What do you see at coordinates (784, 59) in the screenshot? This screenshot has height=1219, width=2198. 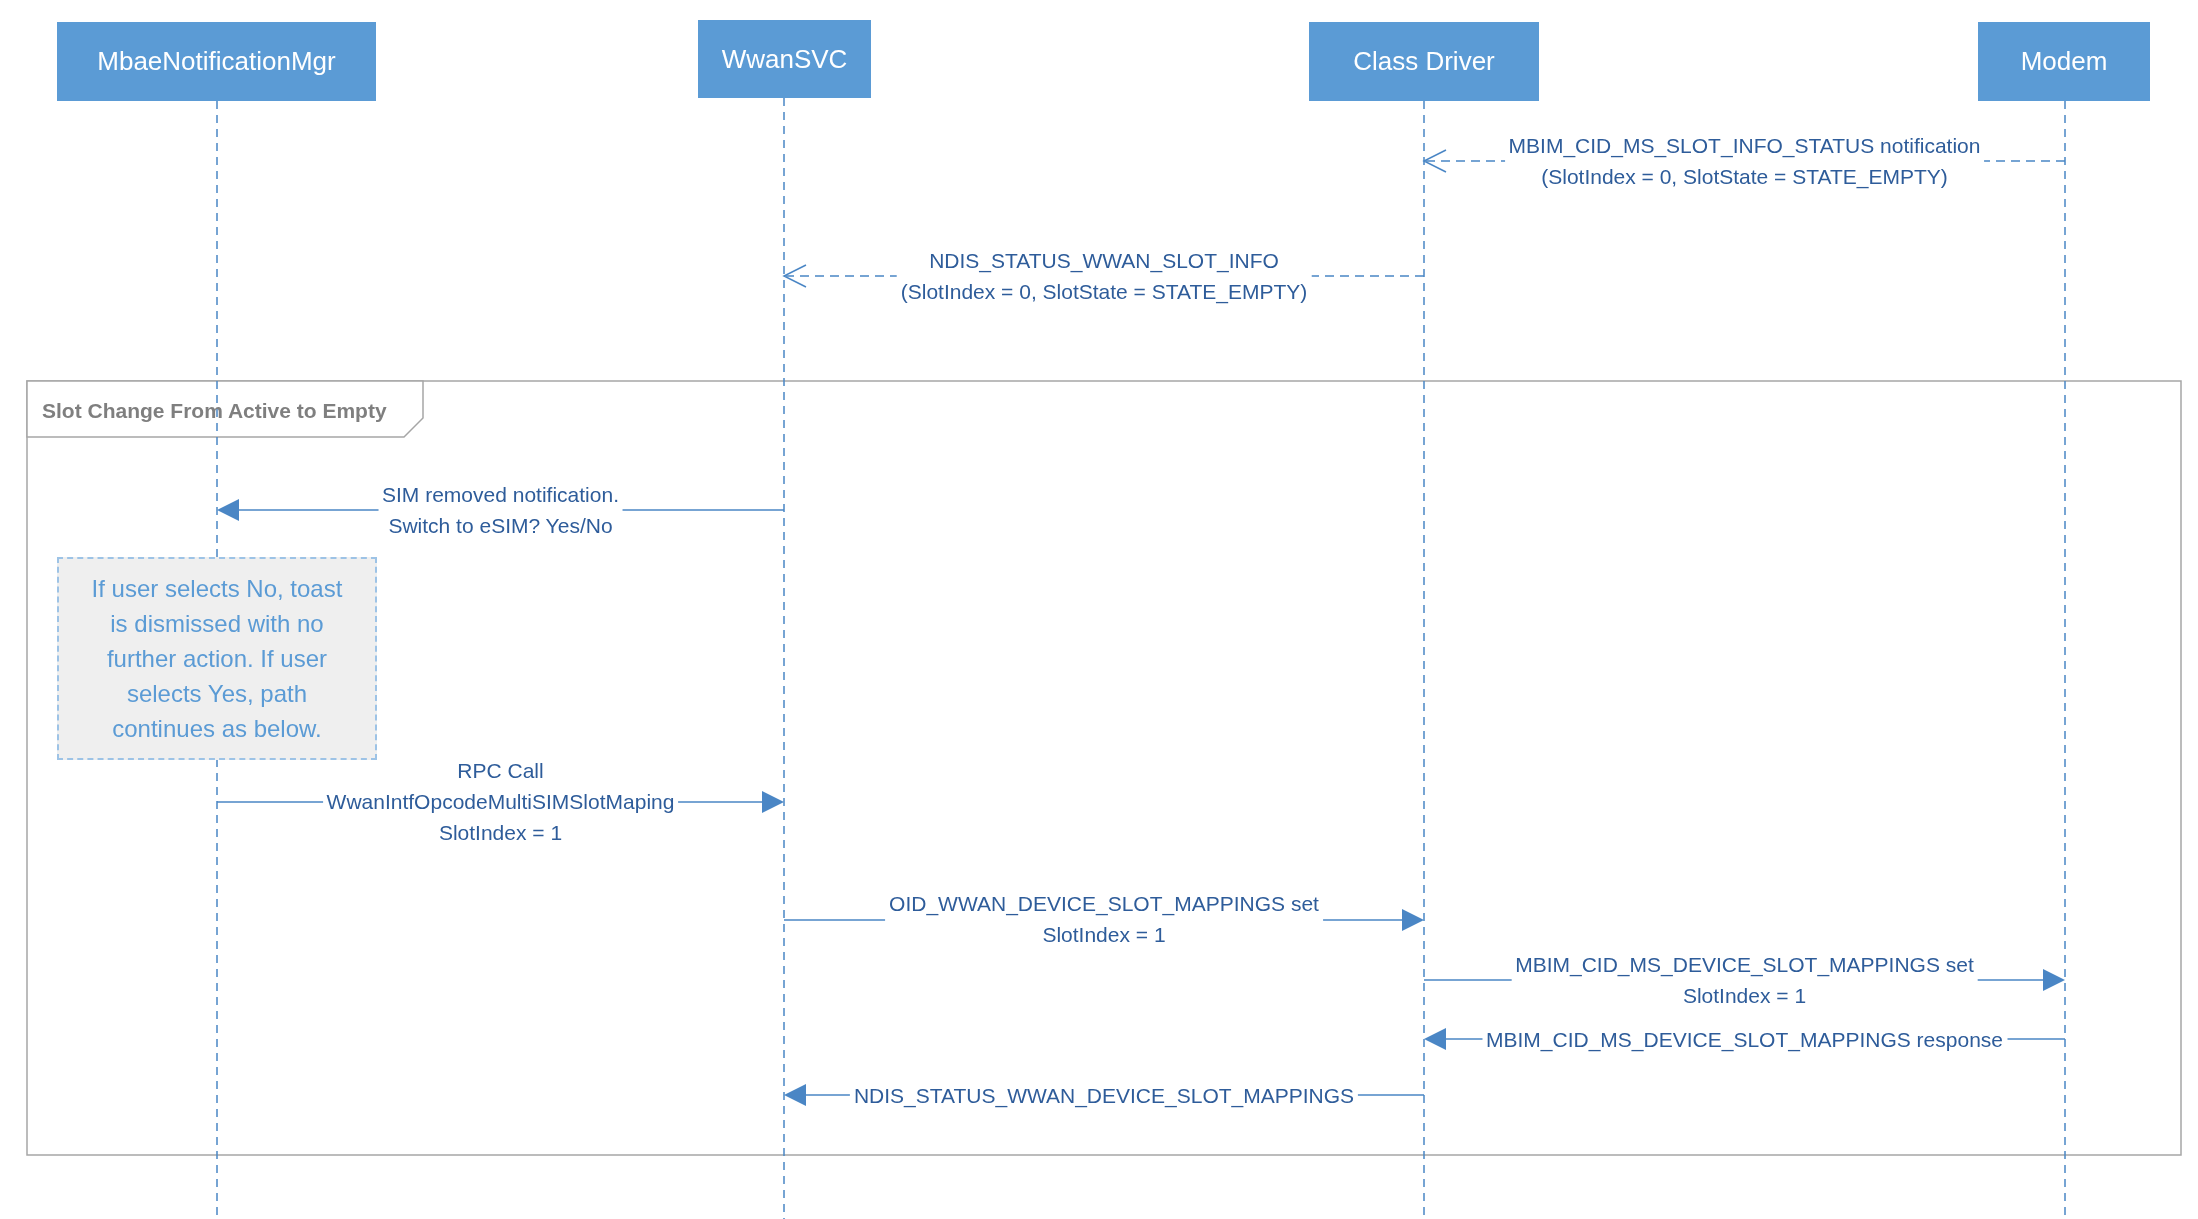 I see `participant-box: WwanSVC` at bounding box center [784, 59].